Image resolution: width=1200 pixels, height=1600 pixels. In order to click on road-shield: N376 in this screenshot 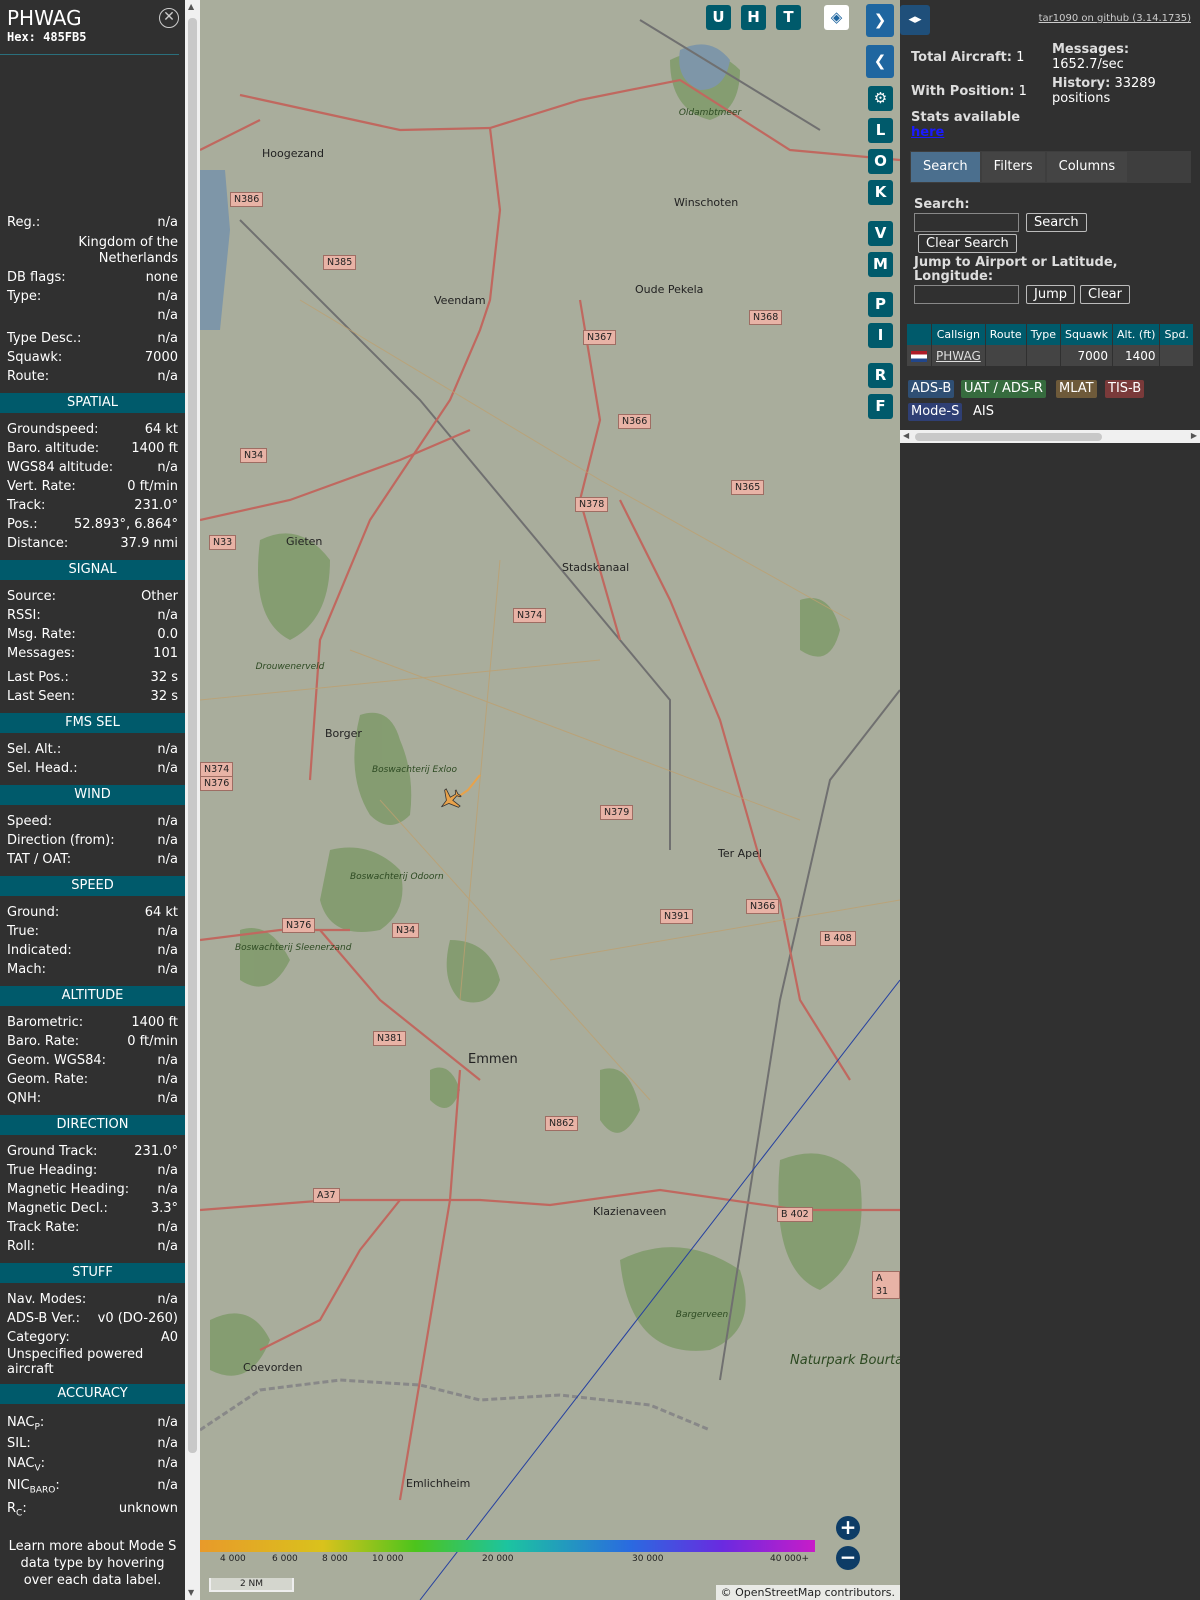, I will do `click(217, 783)`.